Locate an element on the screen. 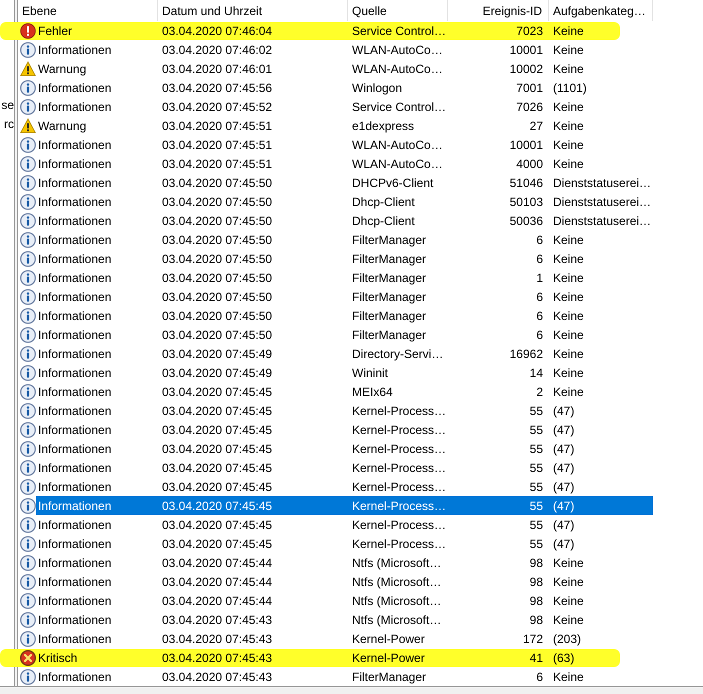 This screenshot has height=694, width=703. table-row: Informationen 03.04.2020 07:45:56 Winlogon 7001 (1101) is located at coordinates (360, 87).